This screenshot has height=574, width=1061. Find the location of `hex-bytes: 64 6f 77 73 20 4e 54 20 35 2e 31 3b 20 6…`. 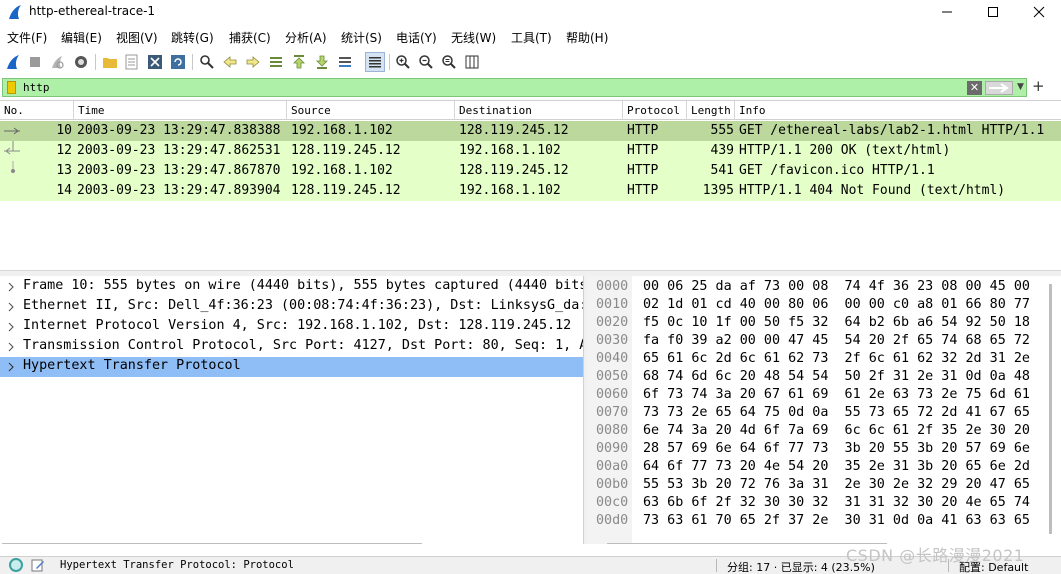

hex-bytes: 64 6f 77 73 20 4e 54 20 35 2e 31 3b 20 6… is located at coordinates (836, 466).